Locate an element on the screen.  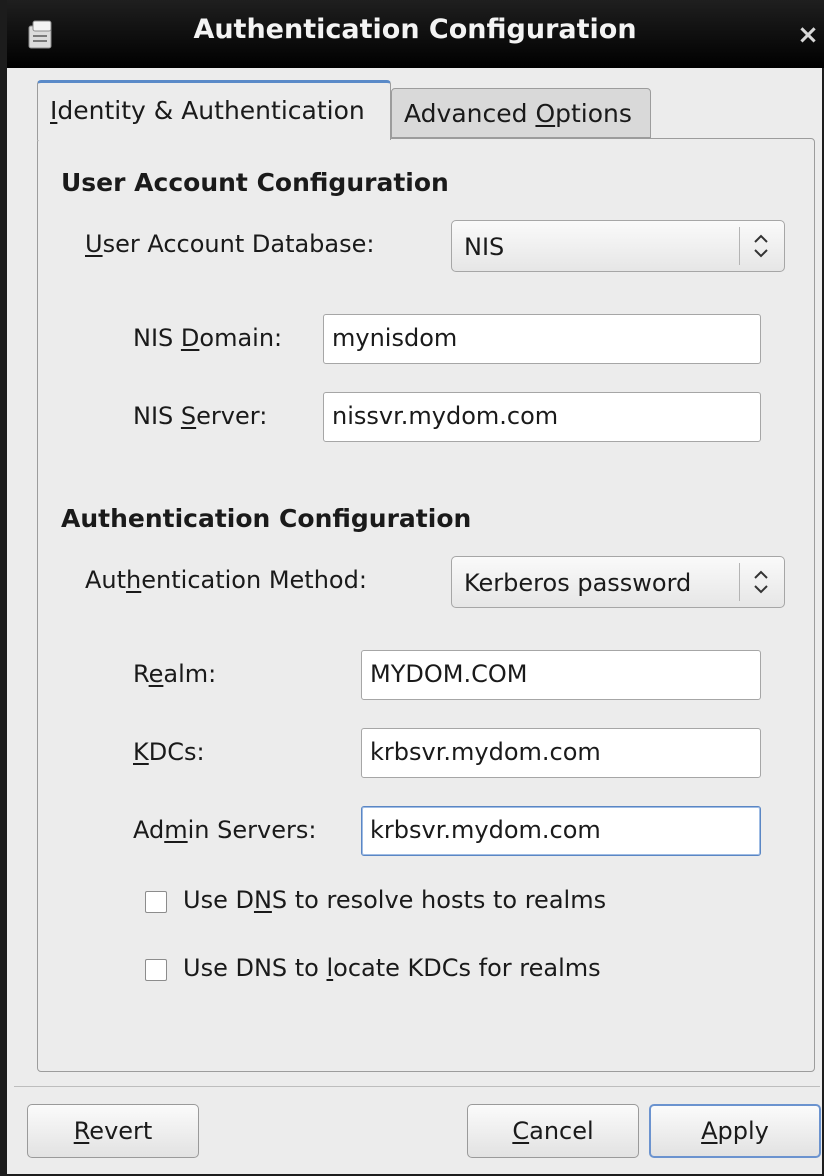
tab-identity-authentication: Identity & Authentication is located at coordinates (214, 110).